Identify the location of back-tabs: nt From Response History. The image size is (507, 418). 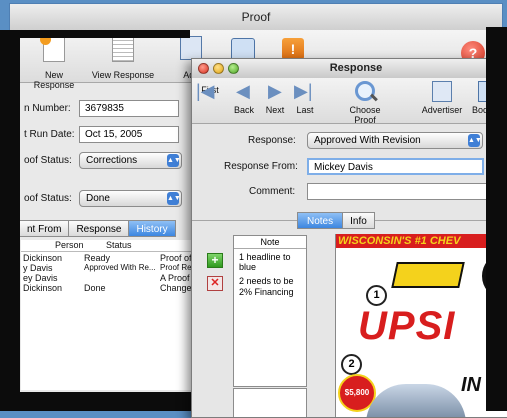
(97, 228).